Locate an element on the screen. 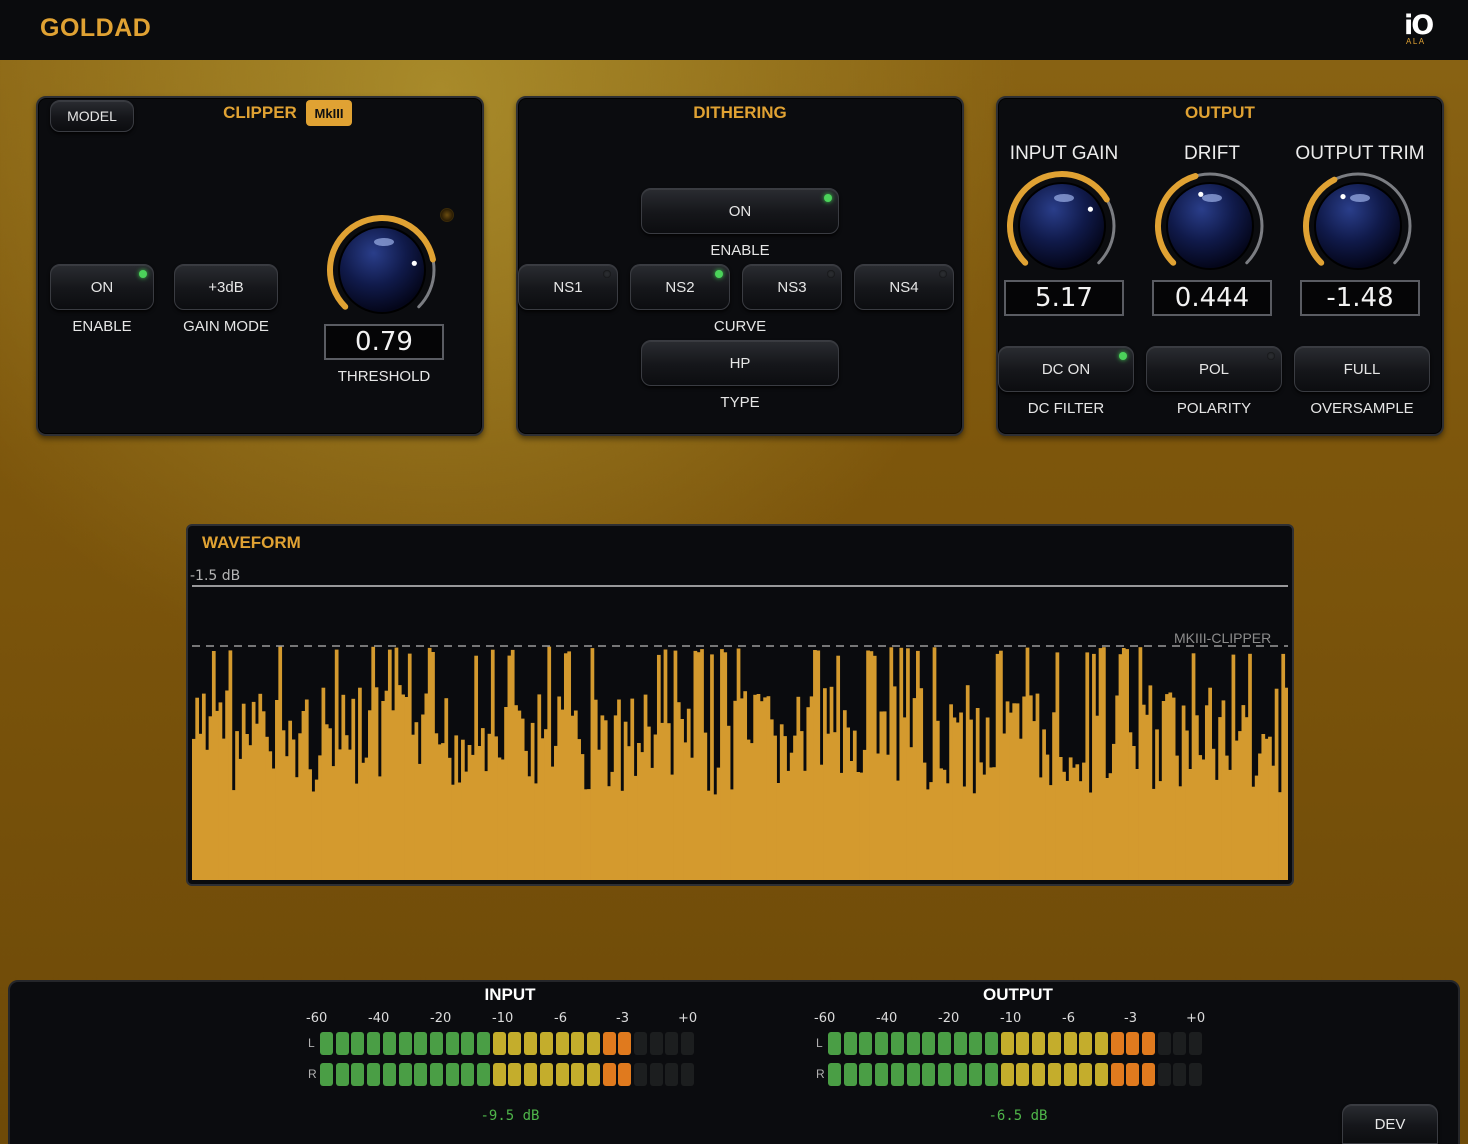  dc-filter-label: DC FILTER is located at coordinates (1066, 408).